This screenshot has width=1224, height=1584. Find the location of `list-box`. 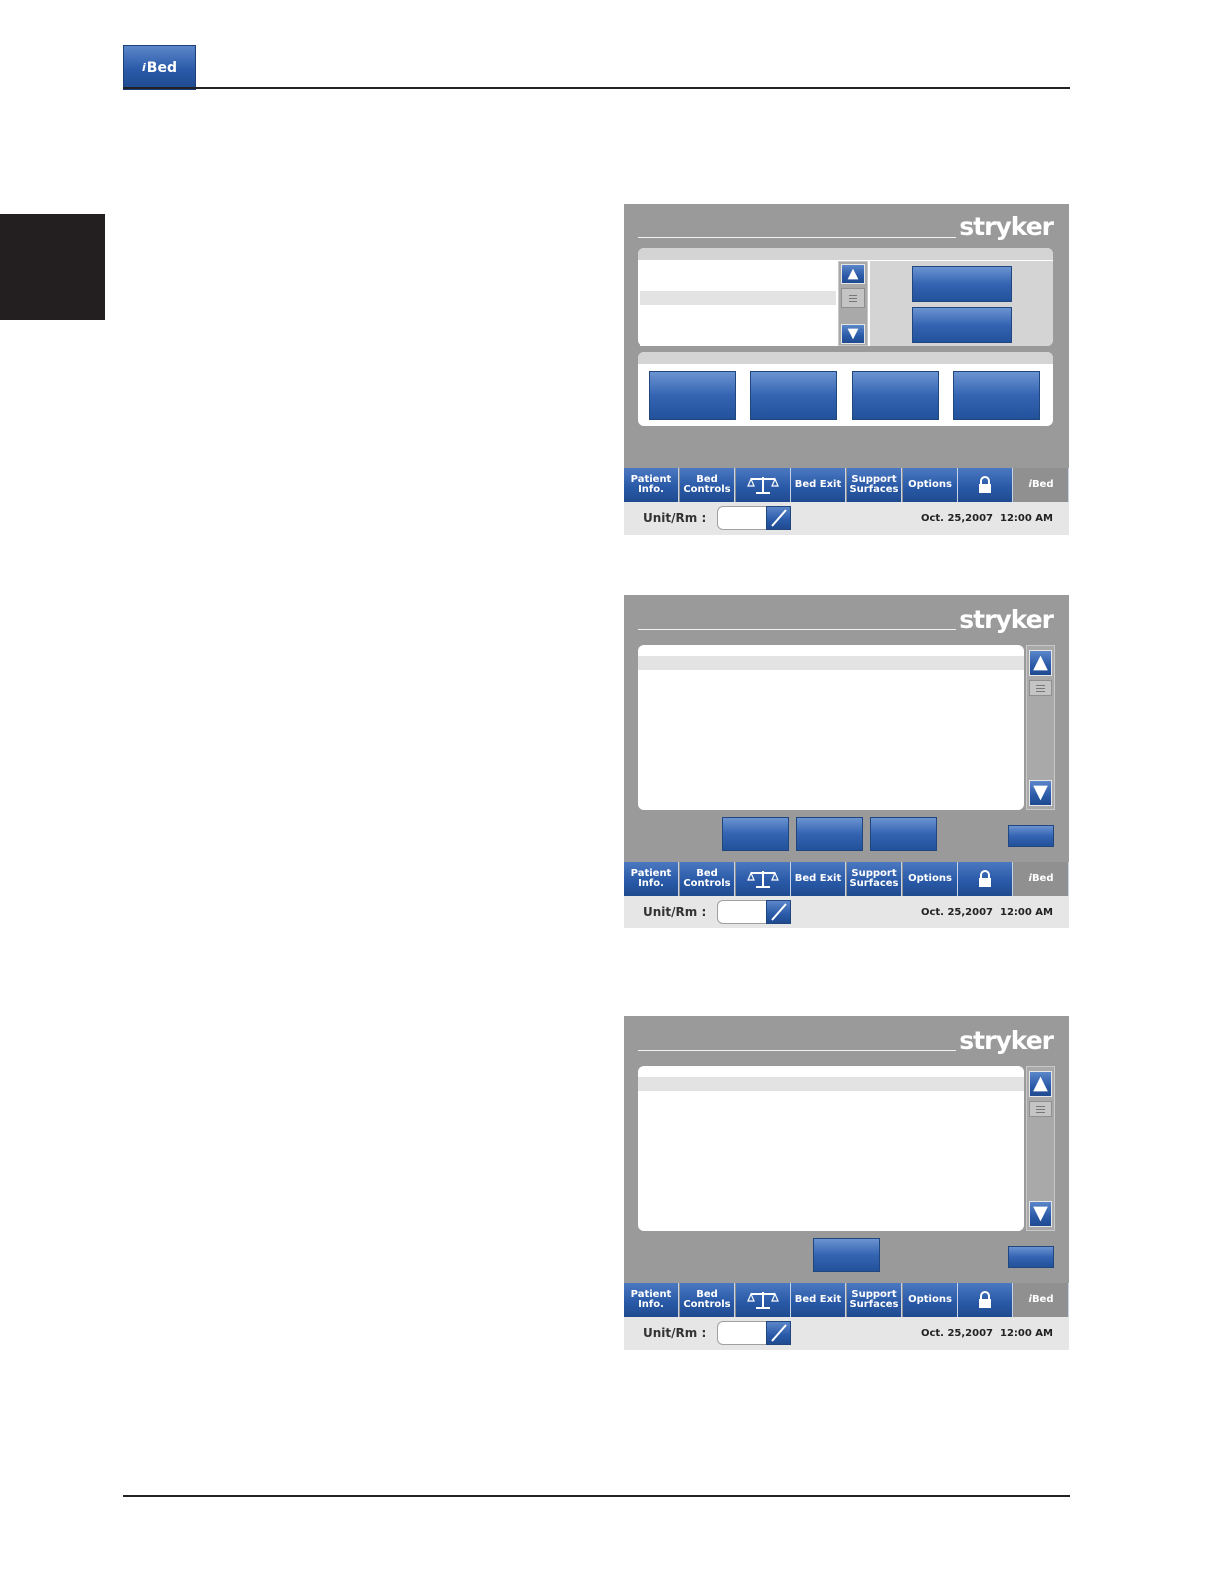

list-box is located at coordinates (738, 303).